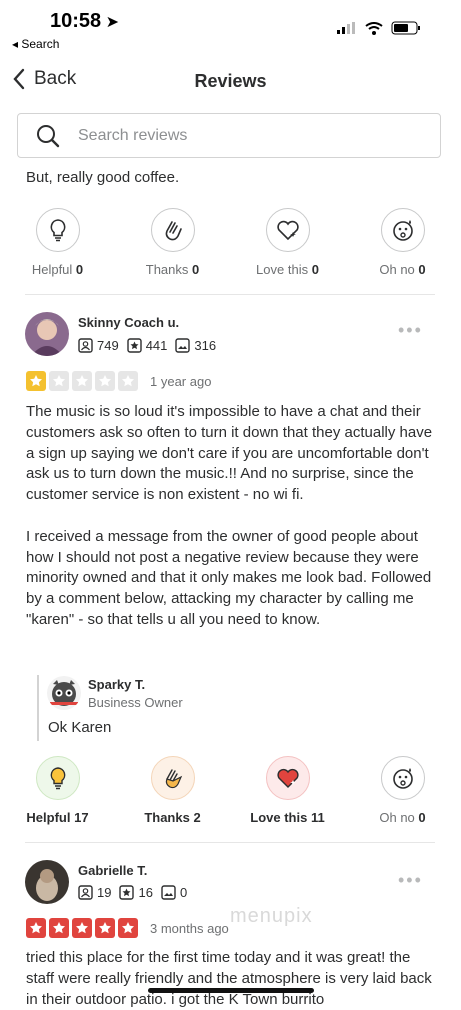  I want to click on owner-name: Sparky T., so click(116, 684).